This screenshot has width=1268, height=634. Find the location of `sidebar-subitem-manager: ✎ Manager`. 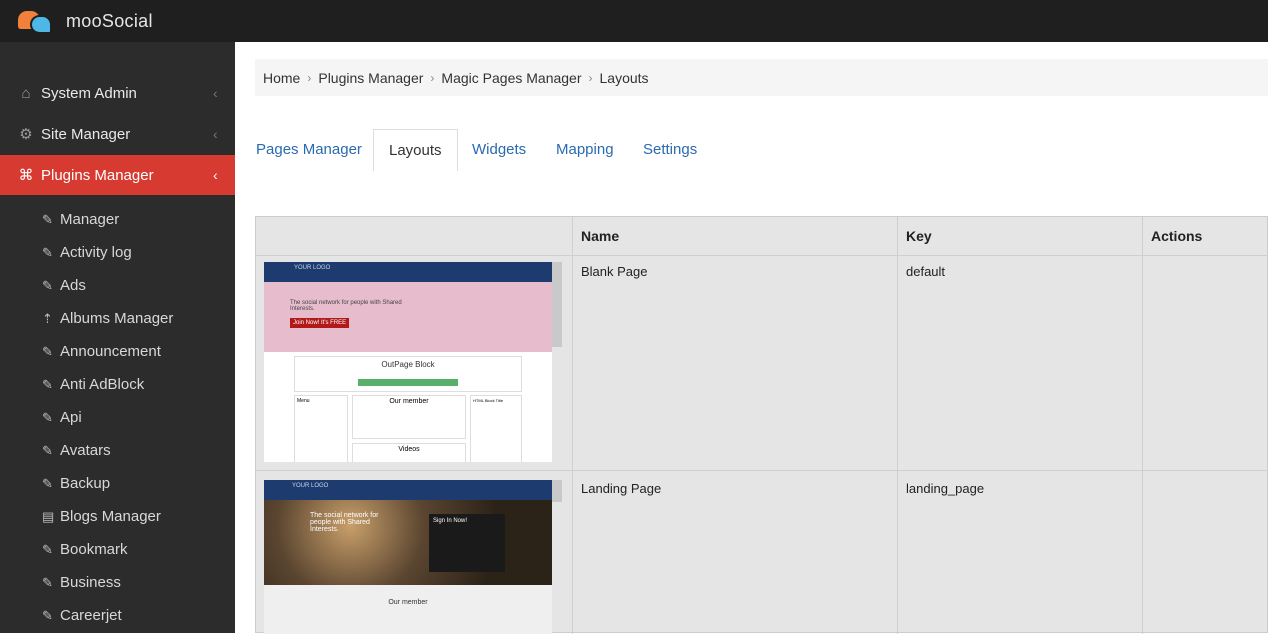

sidebar-subitem-manager: ✎ Manager is located at coordinates (117, 219).